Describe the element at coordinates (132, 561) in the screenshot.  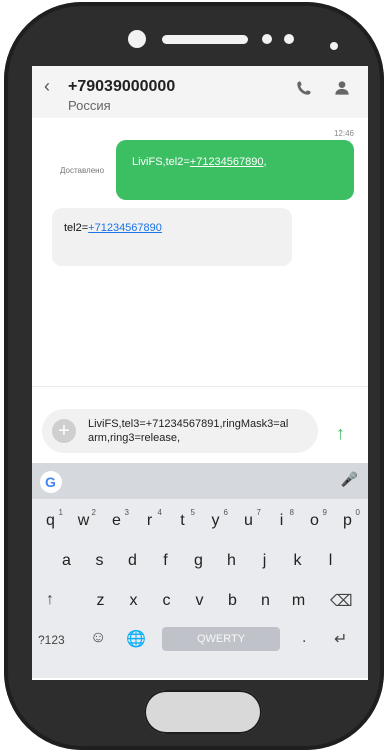
I see `key-d: d` at that location.